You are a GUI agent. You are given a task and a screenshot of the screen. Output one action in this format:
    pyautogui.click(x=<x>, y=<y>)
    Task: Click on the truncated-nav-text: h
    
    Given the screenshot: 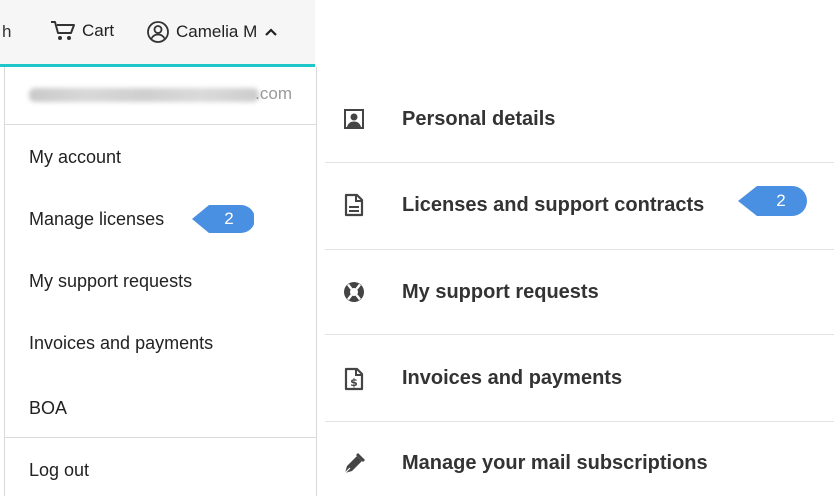 What is the action you would take?
    pyautogui.click(x=7, y=31)
    